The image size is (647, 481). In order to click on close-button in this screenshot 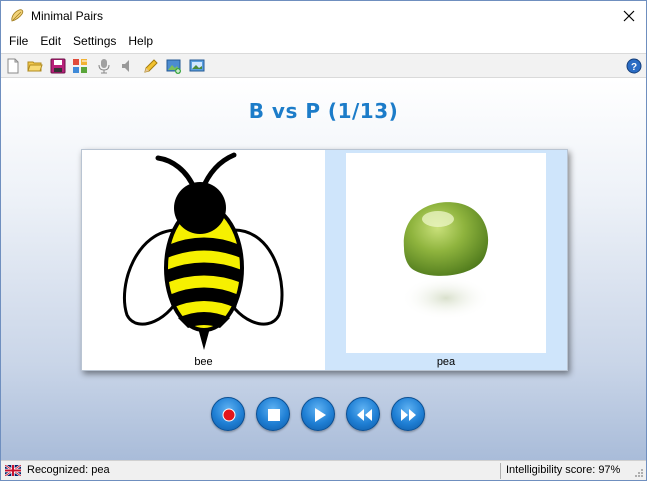, I will do `click(629, 16)`.